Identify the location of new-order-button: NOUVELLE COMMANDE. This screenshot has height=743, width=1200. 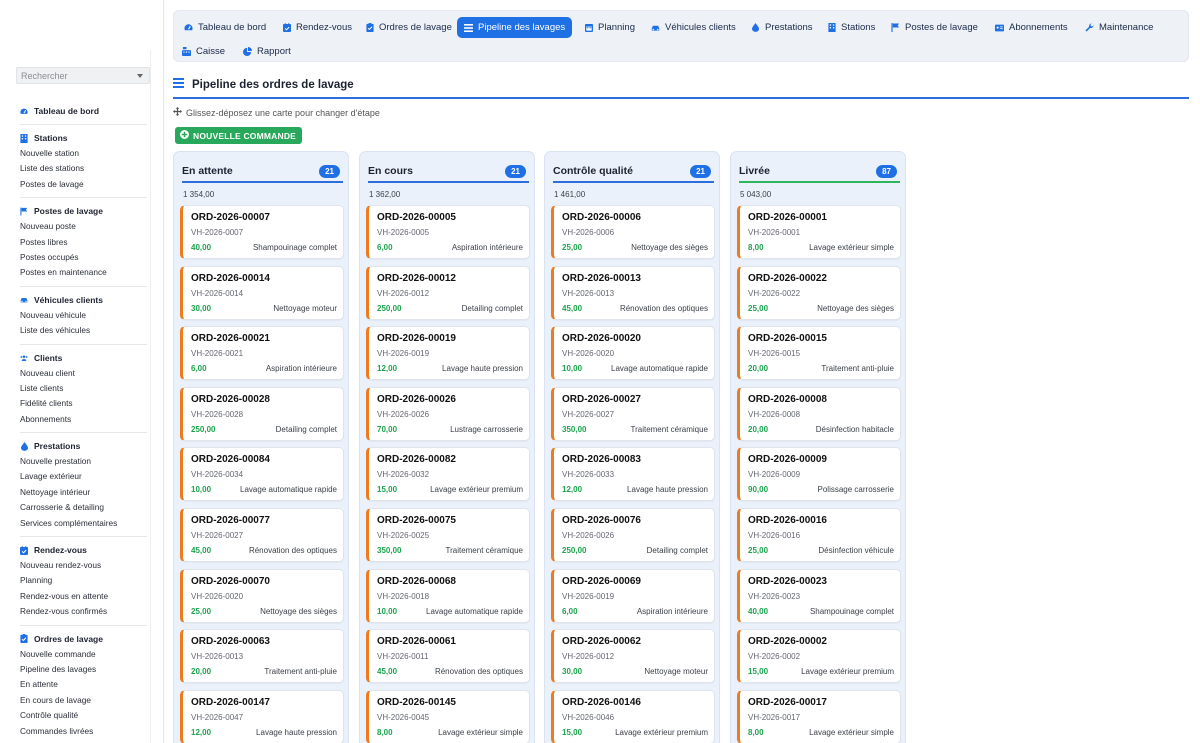
(239, 135).